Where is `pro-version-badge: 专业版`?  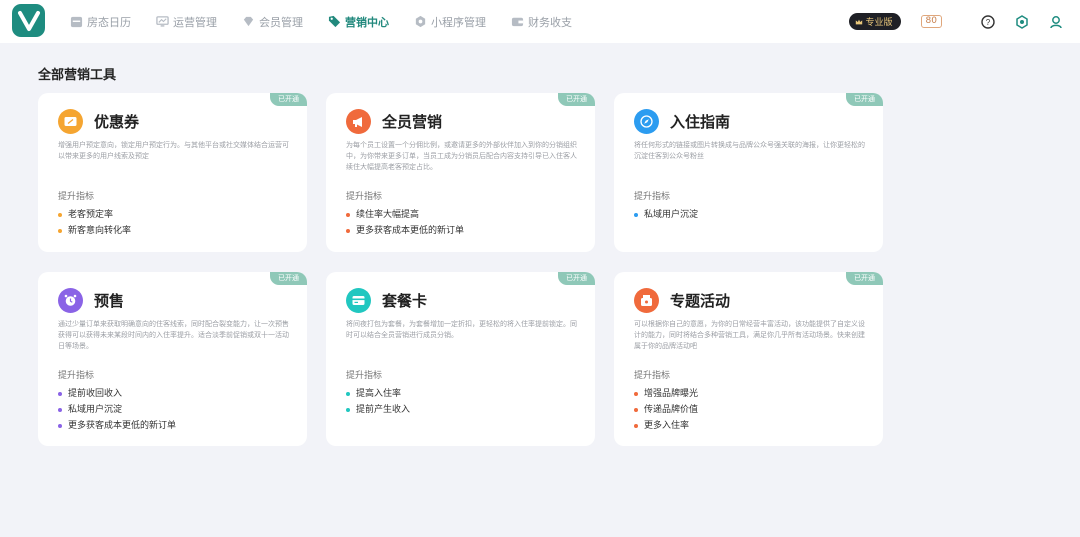
pro-version-badge: 专业版 is located at coordinates (874, 21).